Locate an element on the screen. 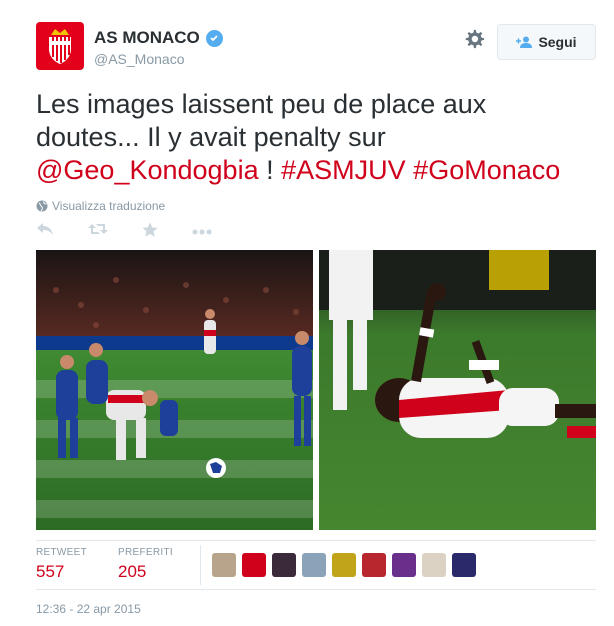 The width and height of the screenshot is (614, 626). tweet-text-line-1: Les images laissent peu de place aux is located at coordinates (261, 104).